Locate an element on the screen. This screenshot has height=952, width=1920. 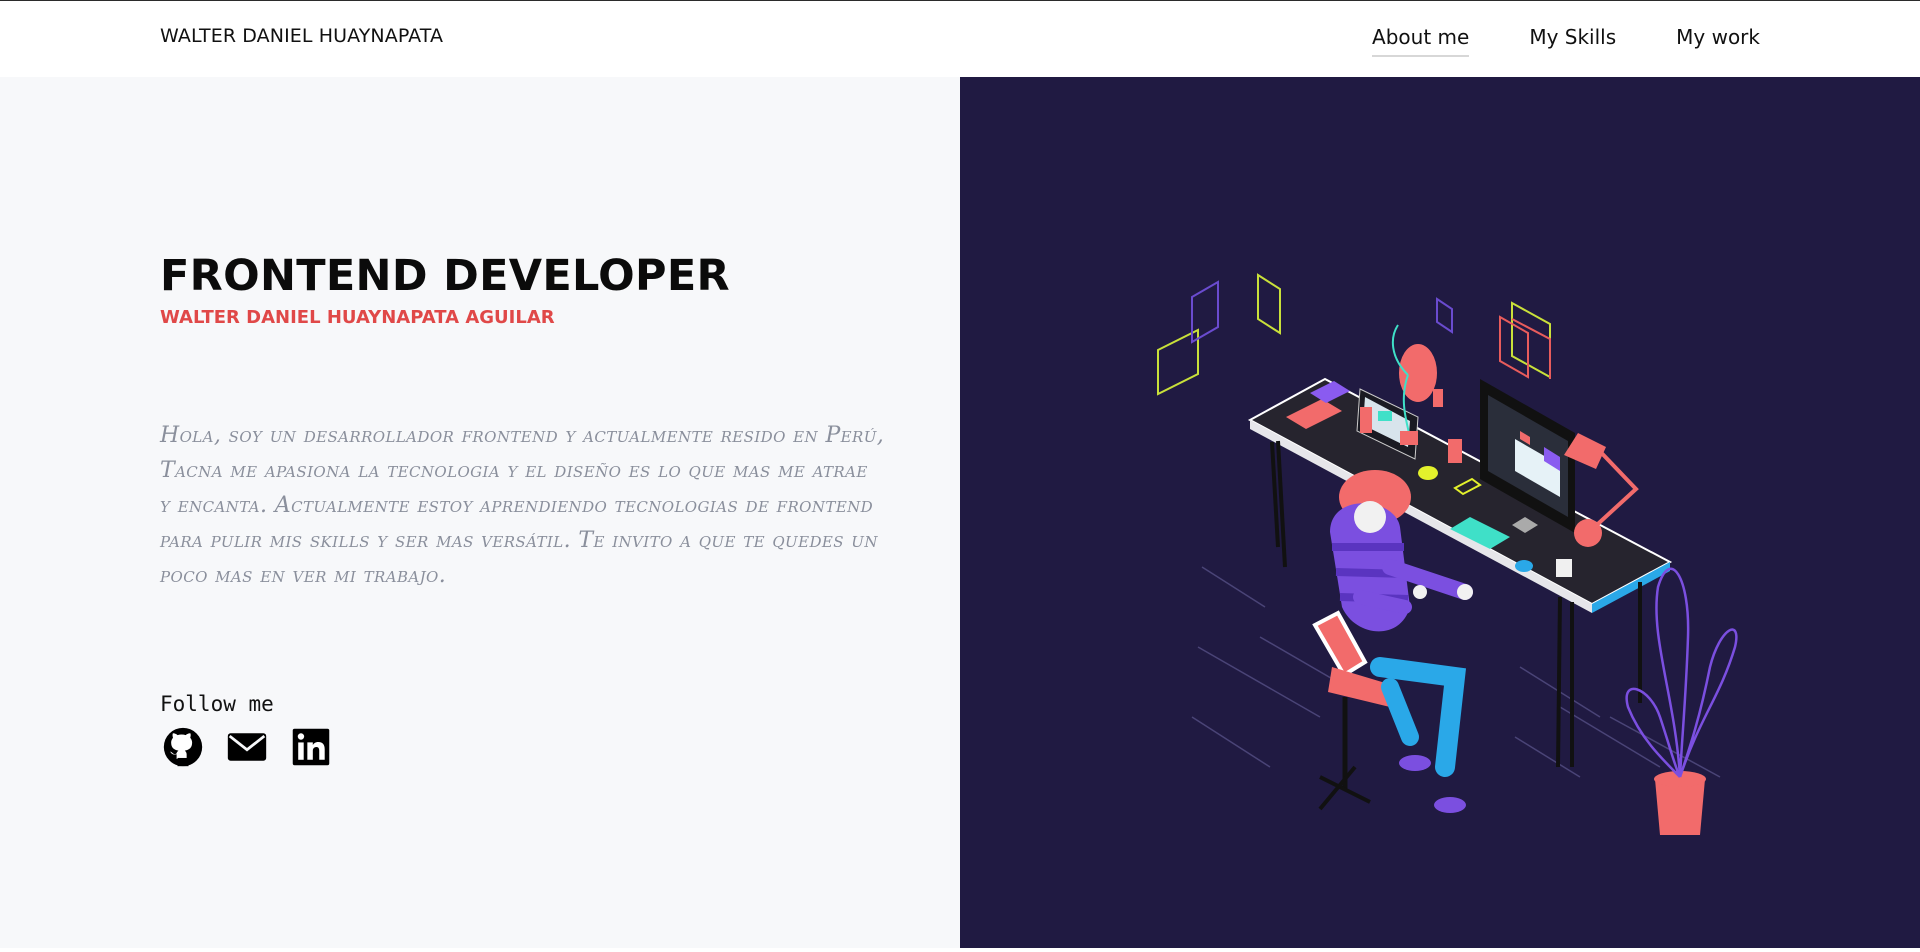
mail-icon is located at coordinates (247, 747).